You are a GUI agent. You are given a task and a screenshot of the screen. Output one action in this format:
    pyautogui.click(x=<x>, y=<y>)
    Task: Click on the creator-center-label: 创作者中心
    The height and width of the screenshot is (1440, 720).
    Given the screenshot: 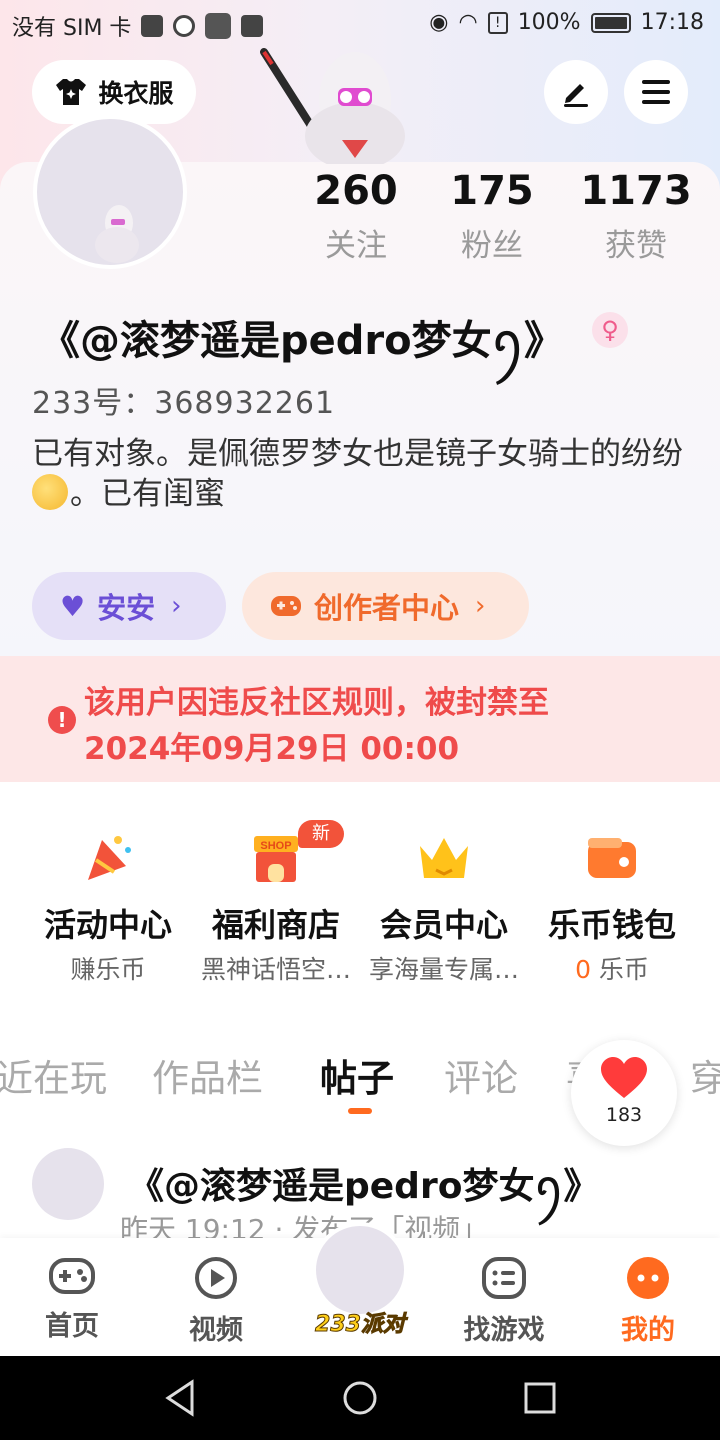 What is the action you would take?
    pyautogui.click(x=387, y=608)
    